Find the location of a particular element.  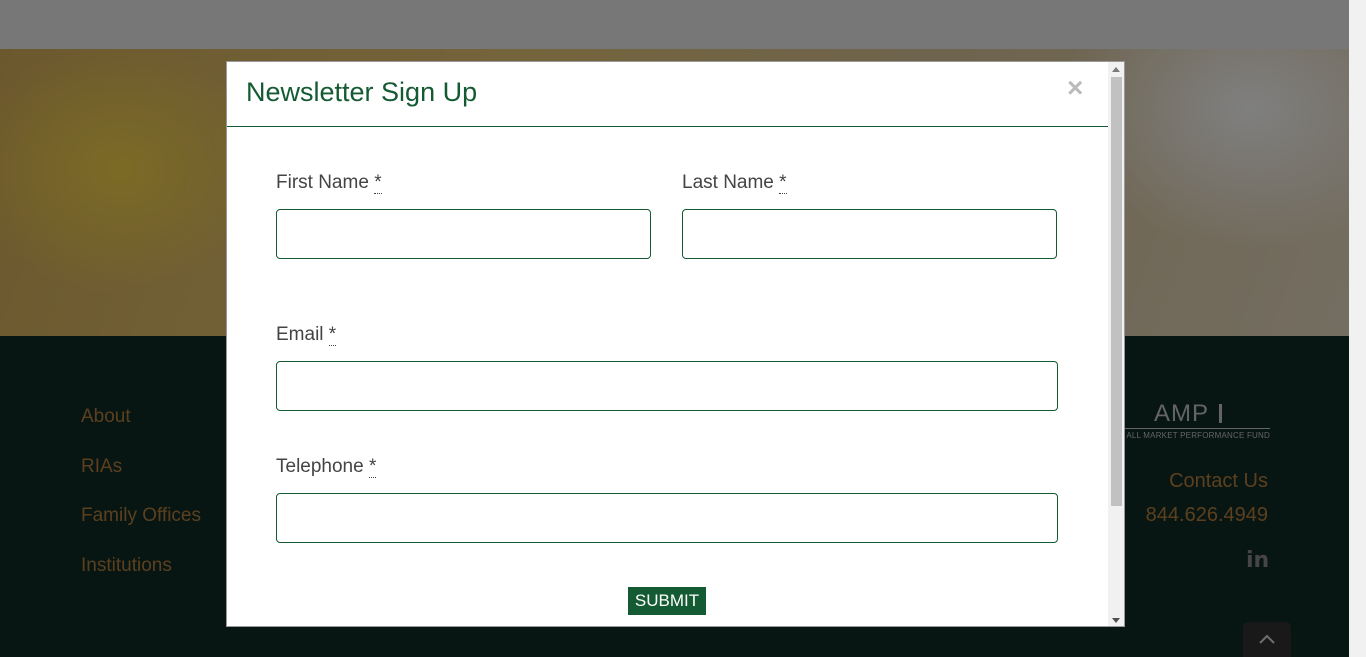

first-name-input is located at coordinates (463, 234).